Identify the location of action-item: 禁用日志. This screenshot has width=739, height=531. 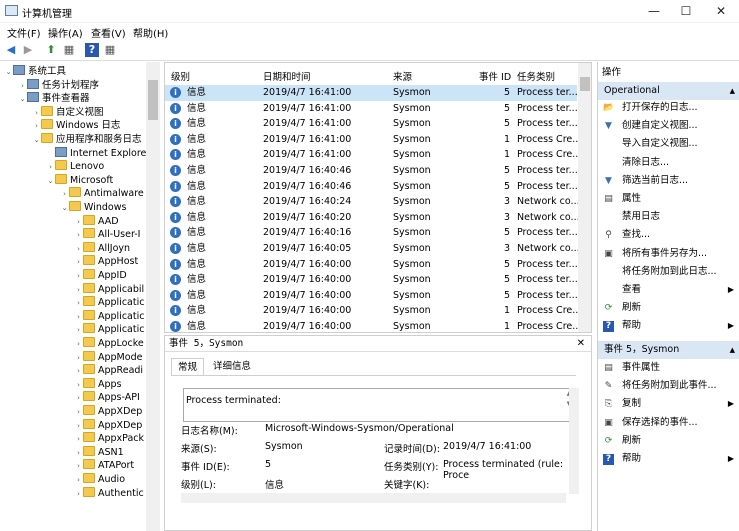
(668, 217).